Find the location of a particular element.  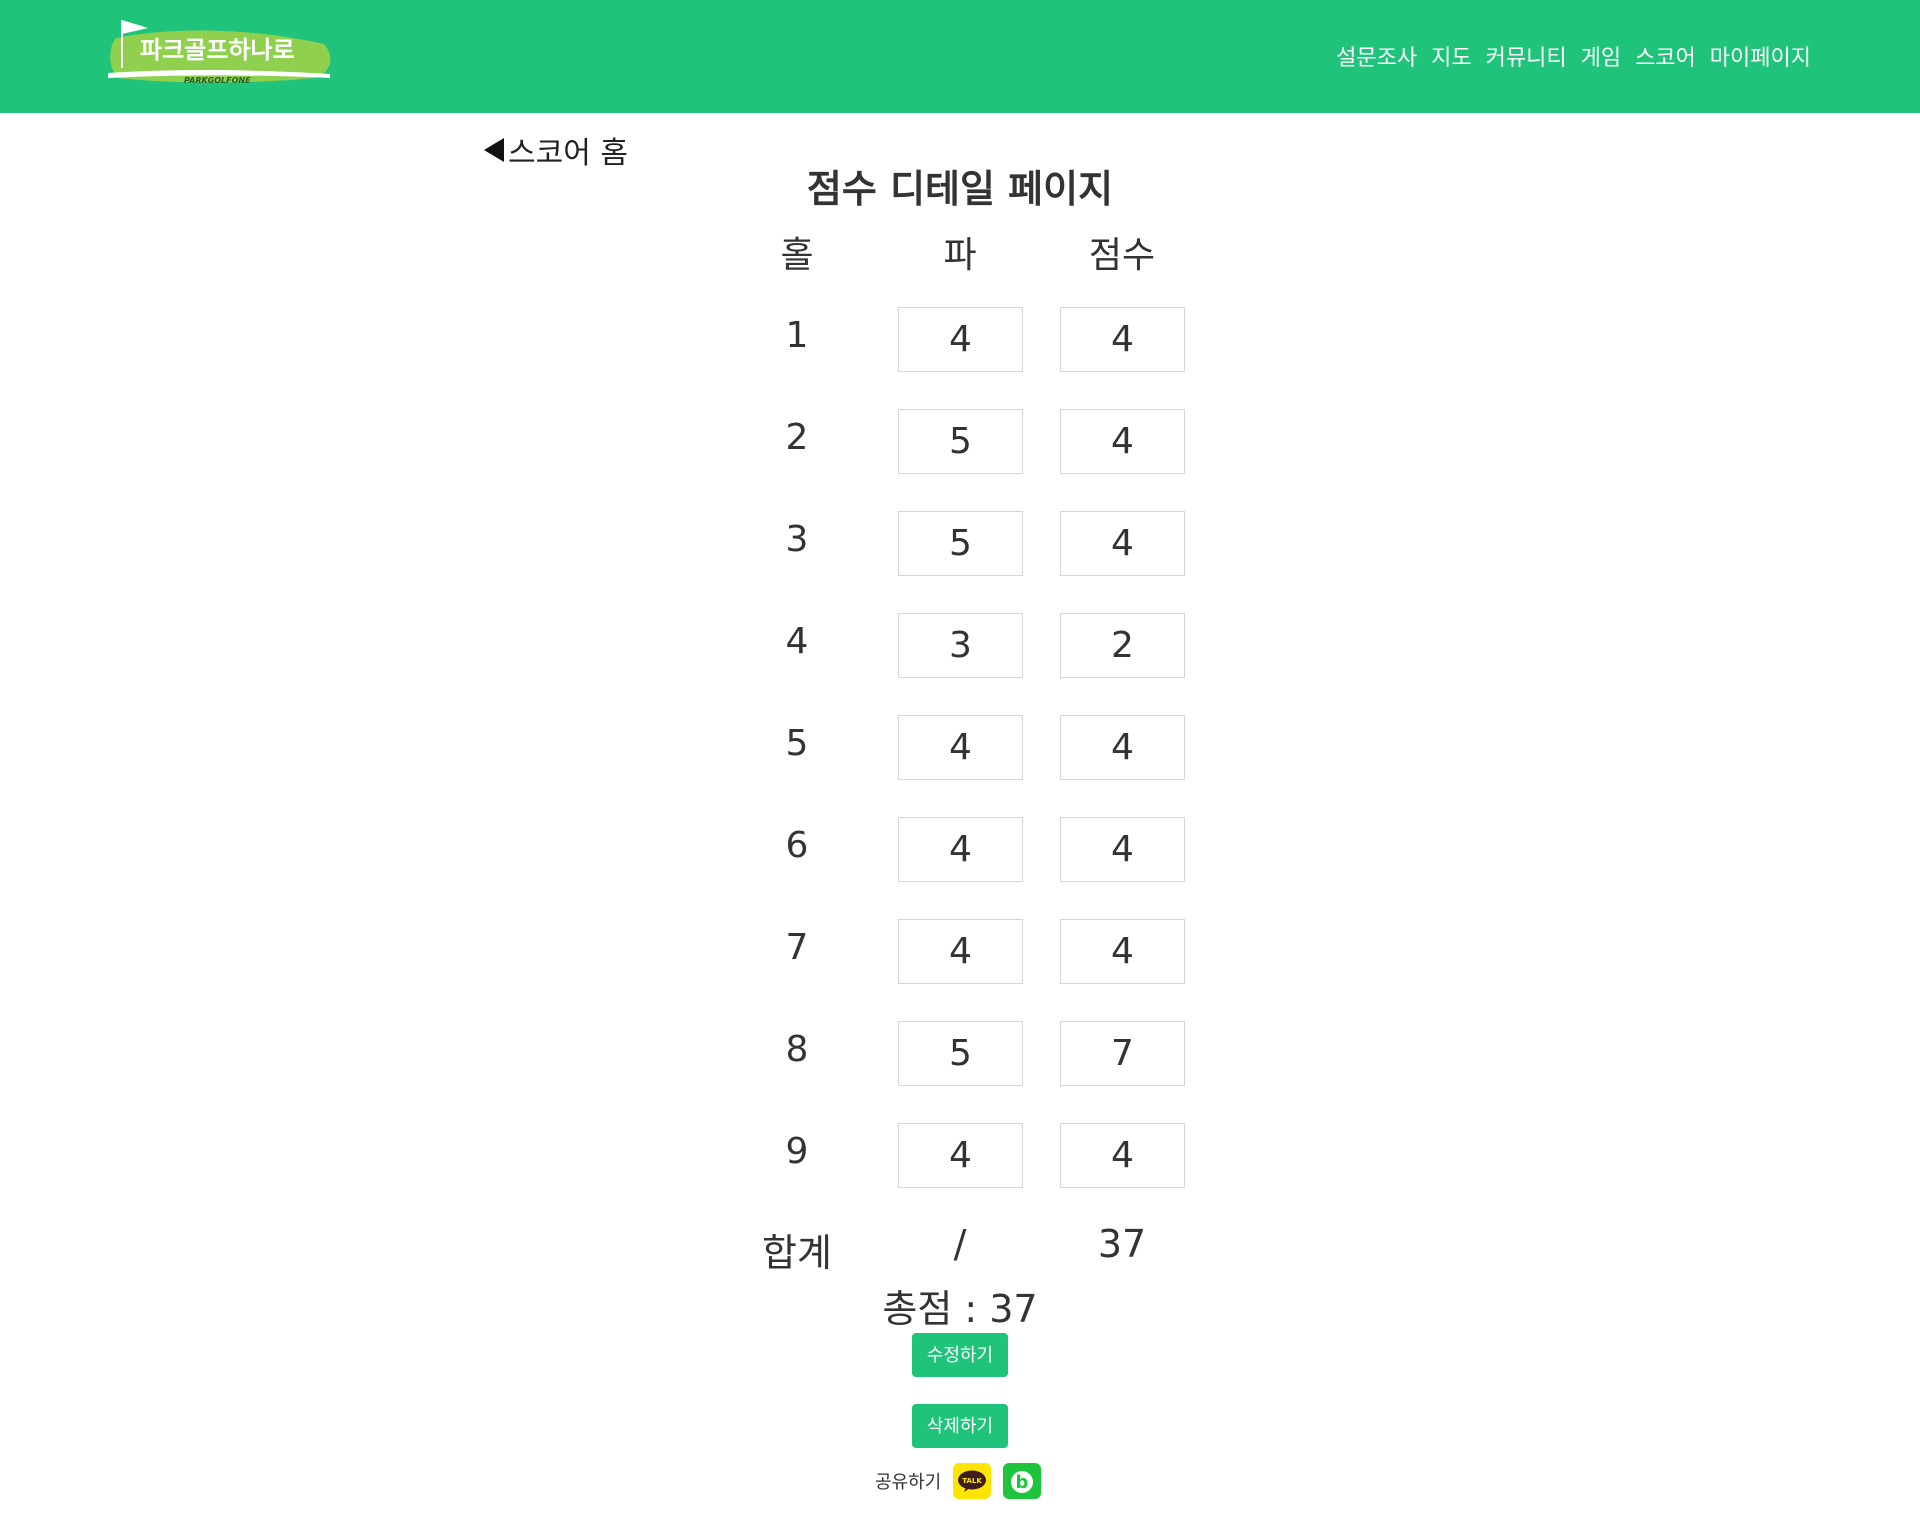

total-score: 37 is located at coordinates (1122, 1244).